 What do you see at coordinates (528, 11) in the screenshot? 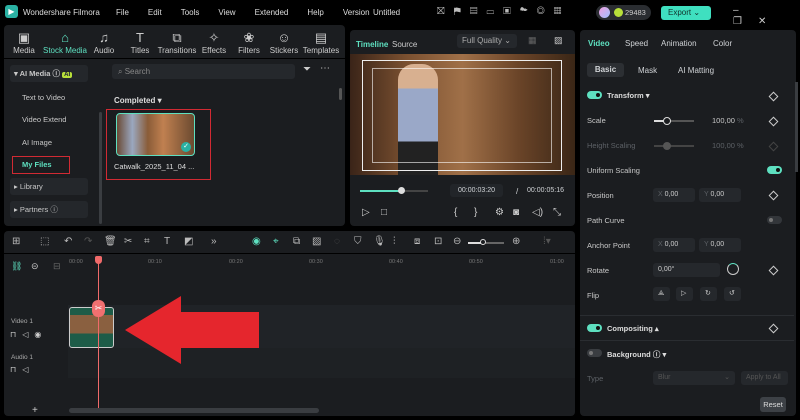
I see `cloud-icon: ☁` at bounding box center [528, 11].